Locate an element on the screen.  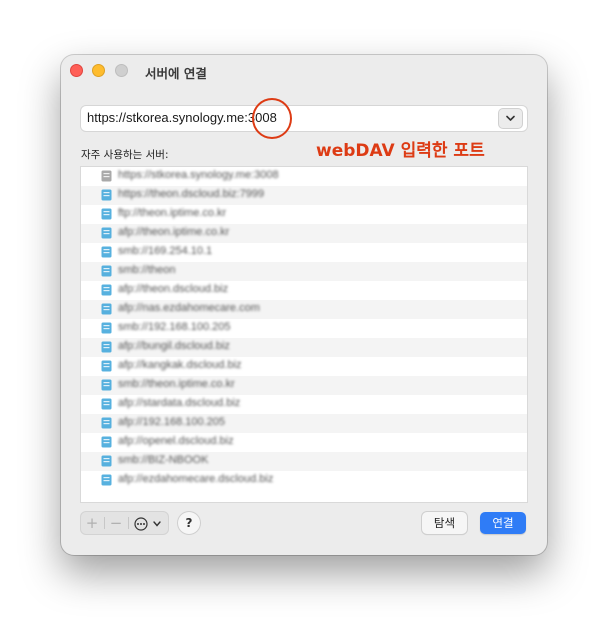
server-list-item: ftp://theon.iptime.co.kr is located at coordinates (304, 214).